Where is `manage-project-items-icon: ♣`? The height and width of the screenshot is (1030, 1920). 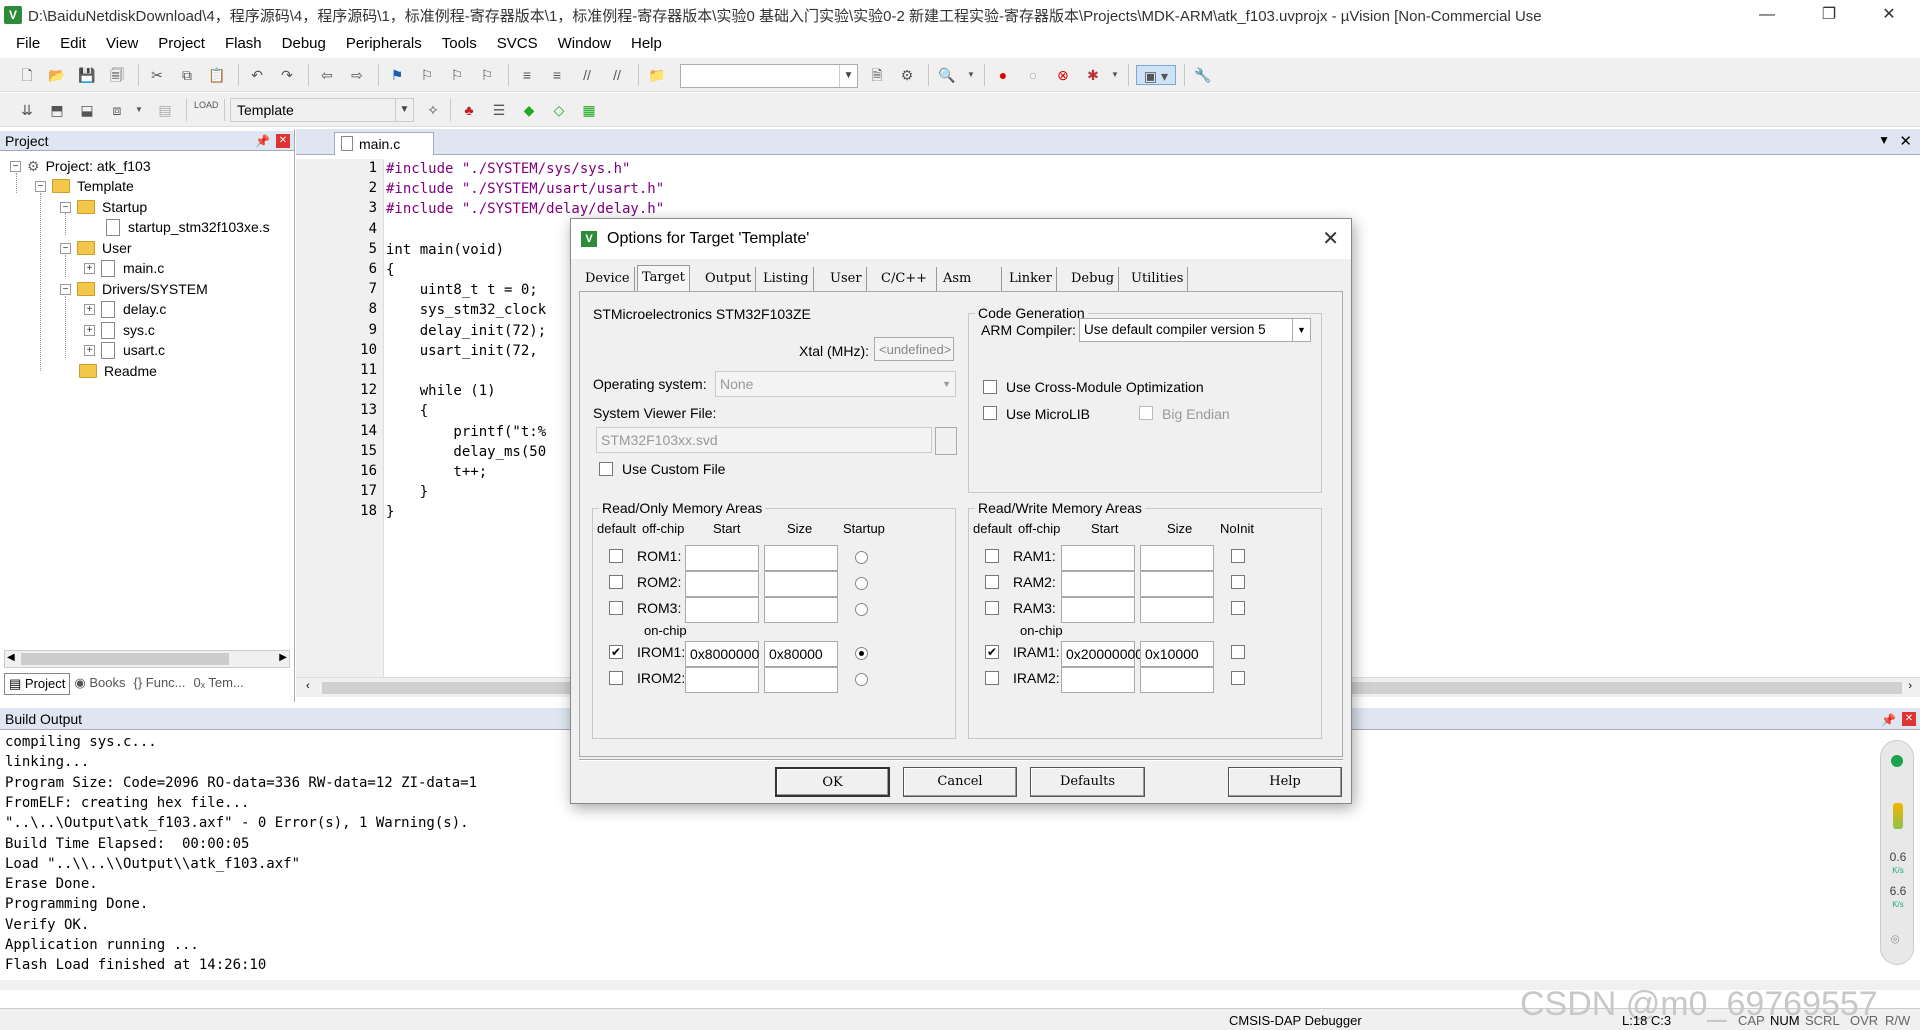
manage-project-items-icon: ♣ is located at coordinates (469, 110).